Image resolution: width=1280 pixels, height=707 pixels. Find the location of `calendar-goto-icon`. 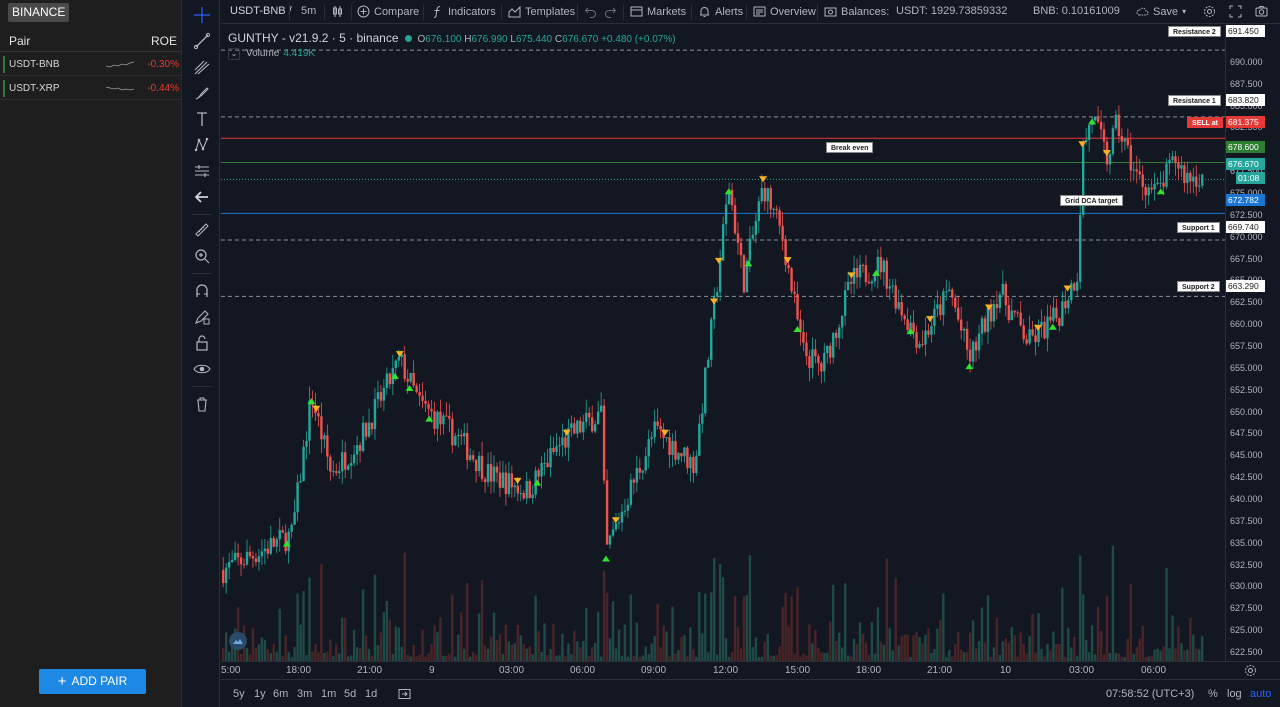

calendar-goto-icon is located at coordinates (404, 694).